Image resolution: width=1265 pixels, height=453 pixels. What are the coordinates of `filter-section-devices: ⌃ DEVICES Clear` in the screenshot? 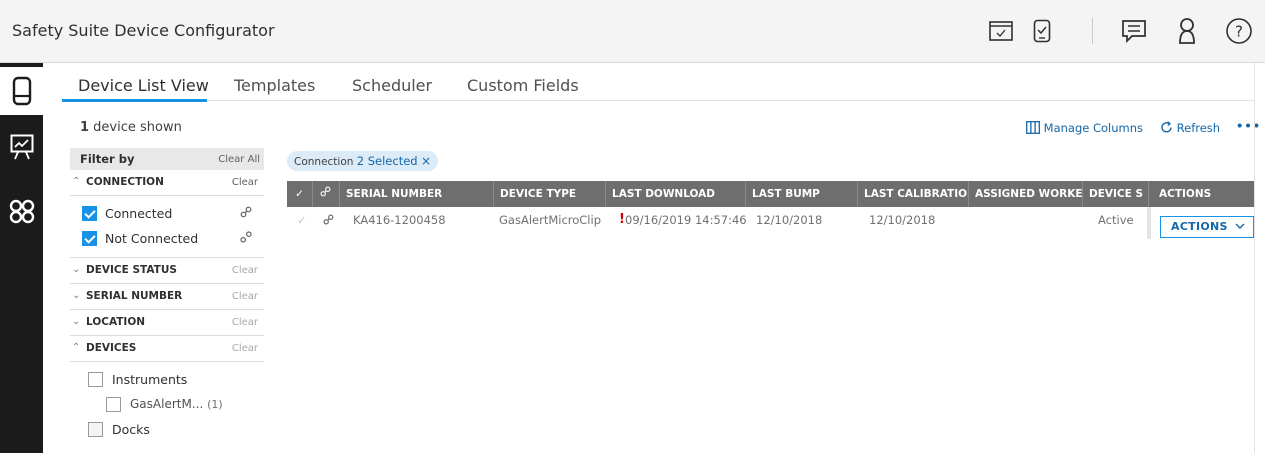 It's located at (167, 349).